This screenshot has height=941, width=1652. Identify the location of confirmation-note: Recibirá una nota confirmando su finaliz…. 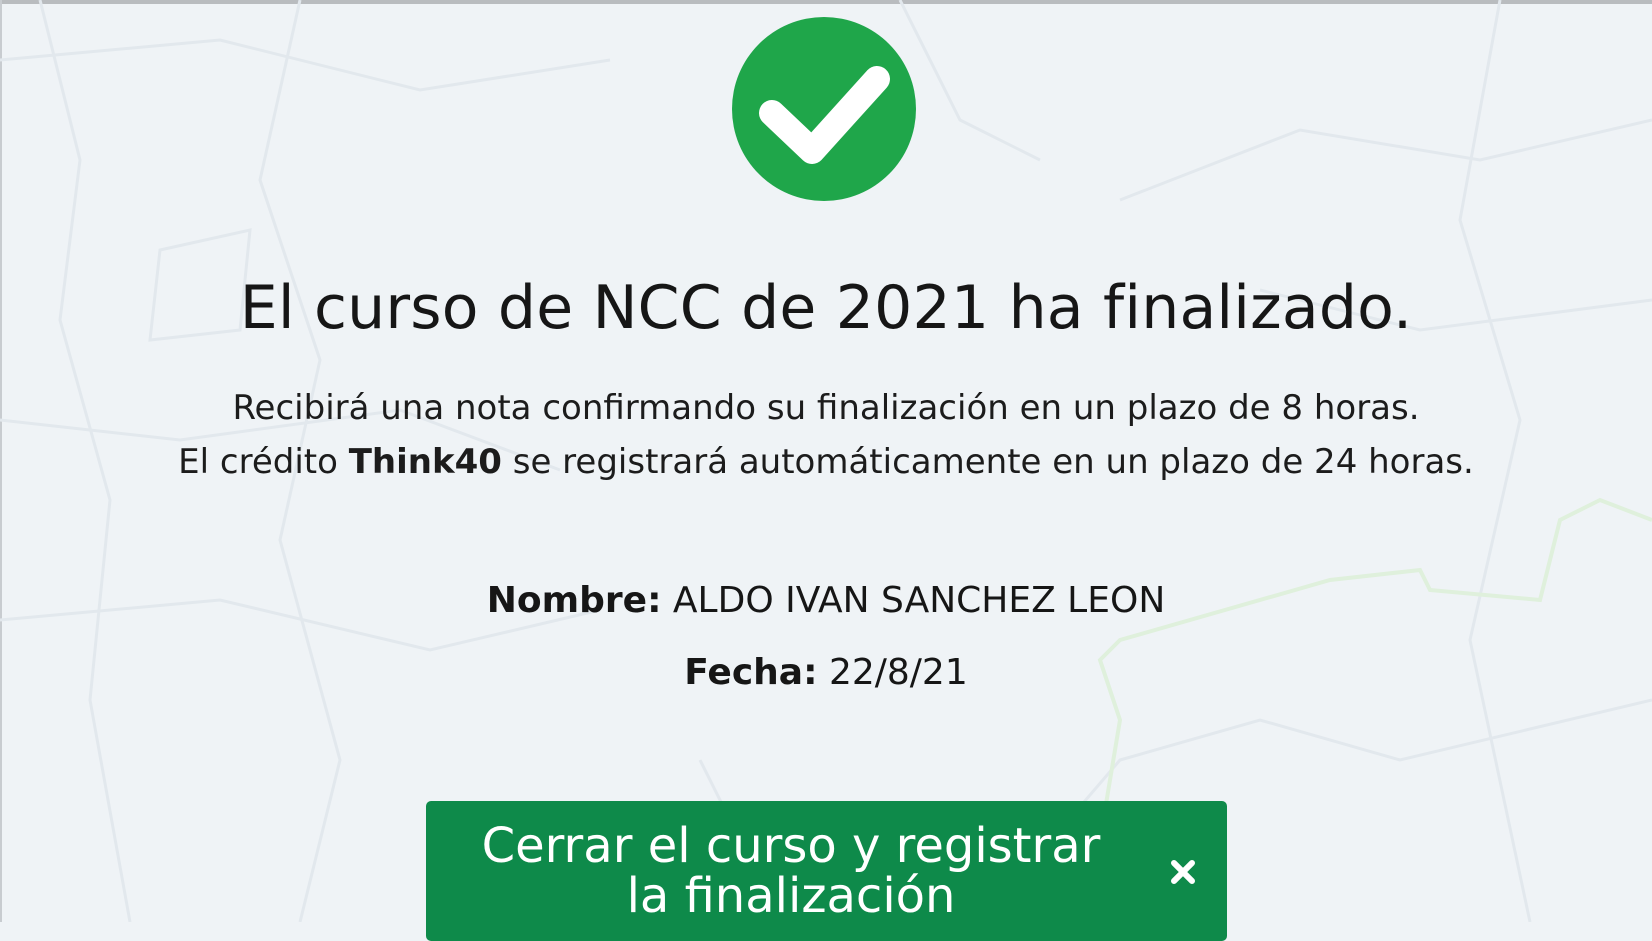
(826, 408).